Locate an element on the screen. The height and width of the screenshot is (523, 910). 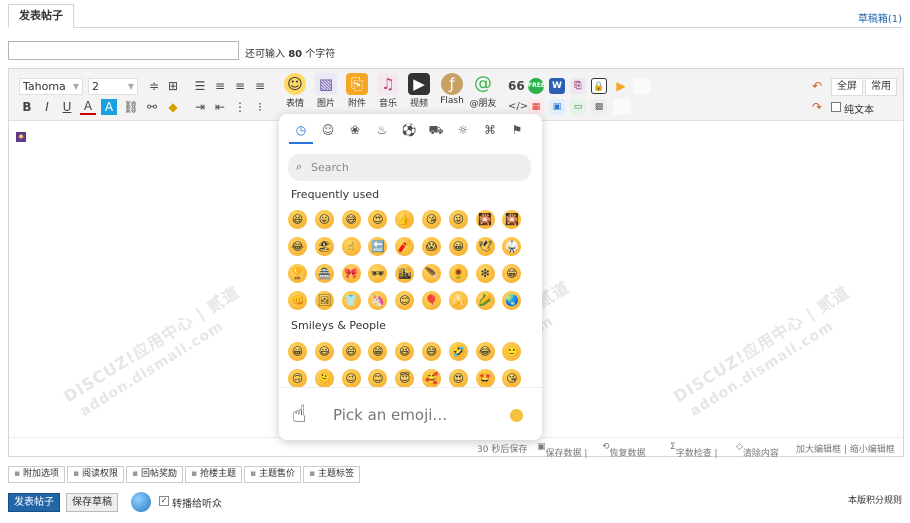
travel-category-icon: ⛟ is located at coordinates (436, 130).